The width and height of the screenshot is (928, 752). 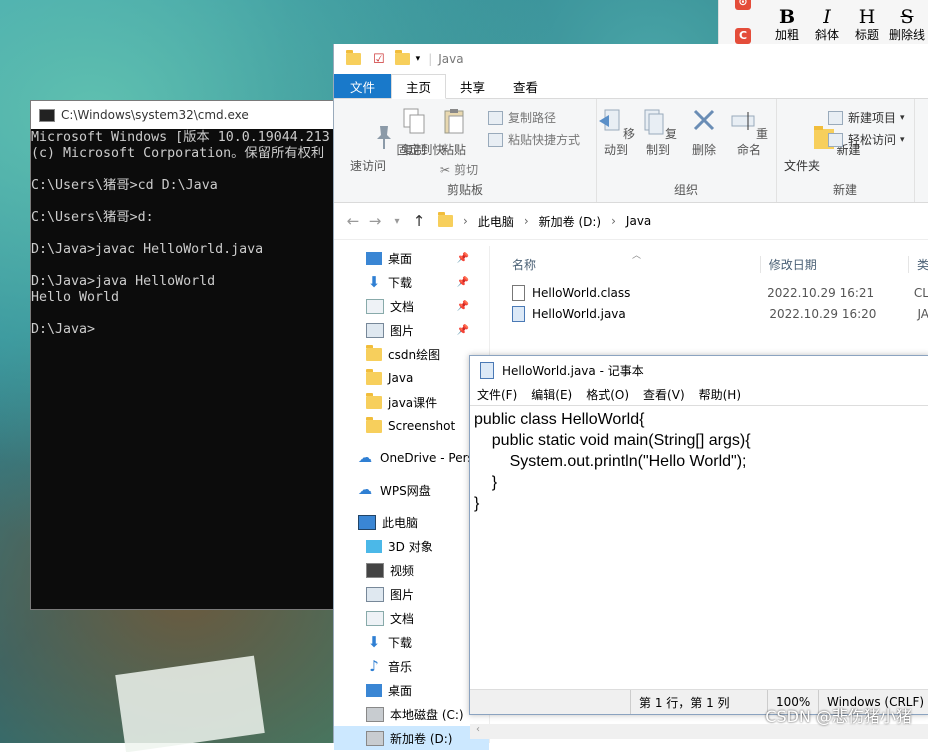 I want to click on copy-to-button: 复制到, so click(x=658, y=132).